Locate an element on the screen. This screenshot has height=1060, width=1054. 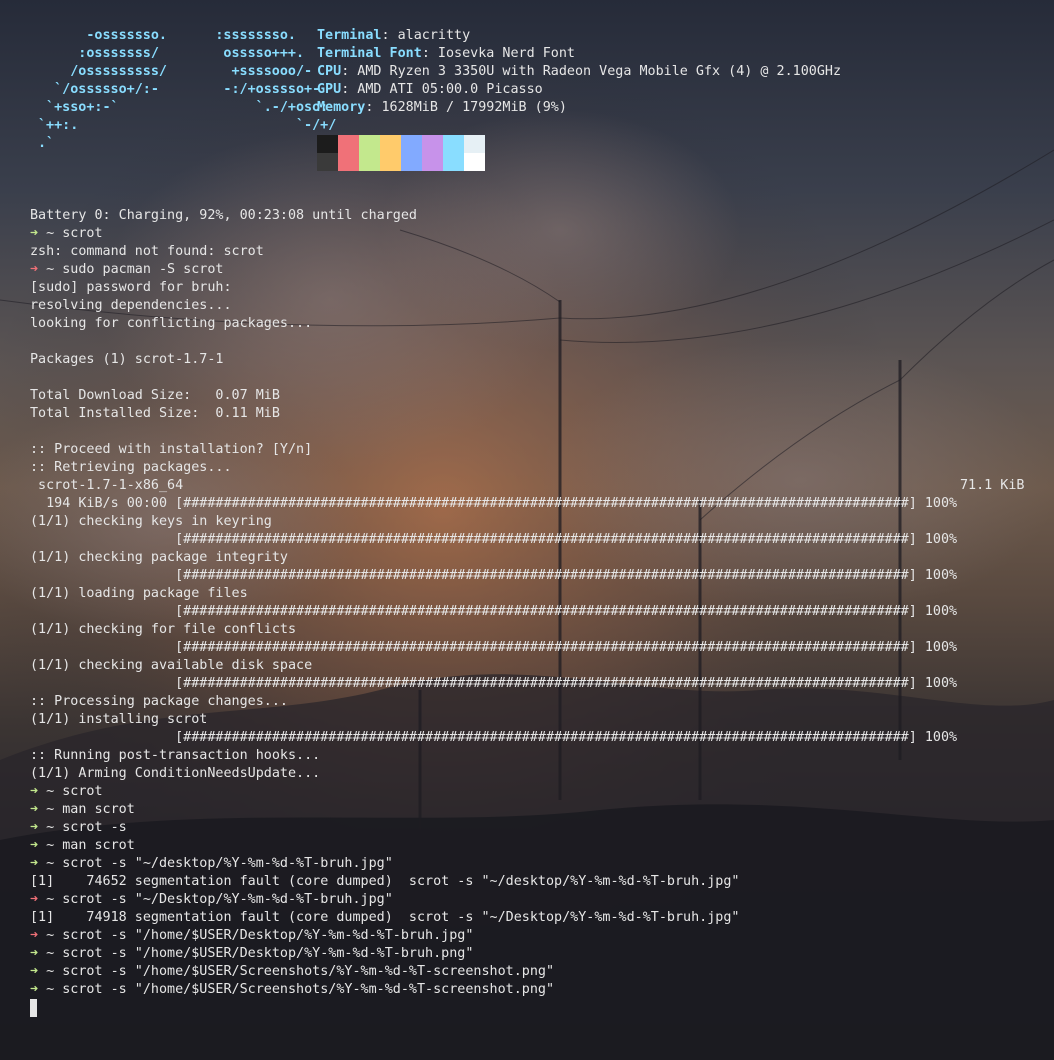
output-line: Total Installed Size: 0.11 MiB is located at coordinates (530, 414).